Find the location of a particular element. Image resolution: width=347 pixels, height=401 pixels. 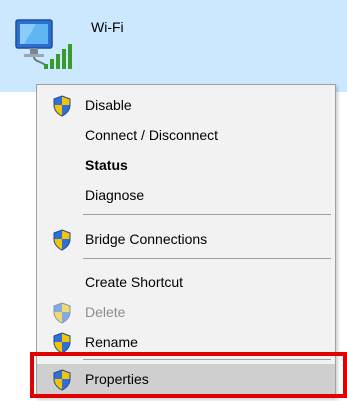

adapter-name: Wi-Fi is located at coordinates (107, 27).